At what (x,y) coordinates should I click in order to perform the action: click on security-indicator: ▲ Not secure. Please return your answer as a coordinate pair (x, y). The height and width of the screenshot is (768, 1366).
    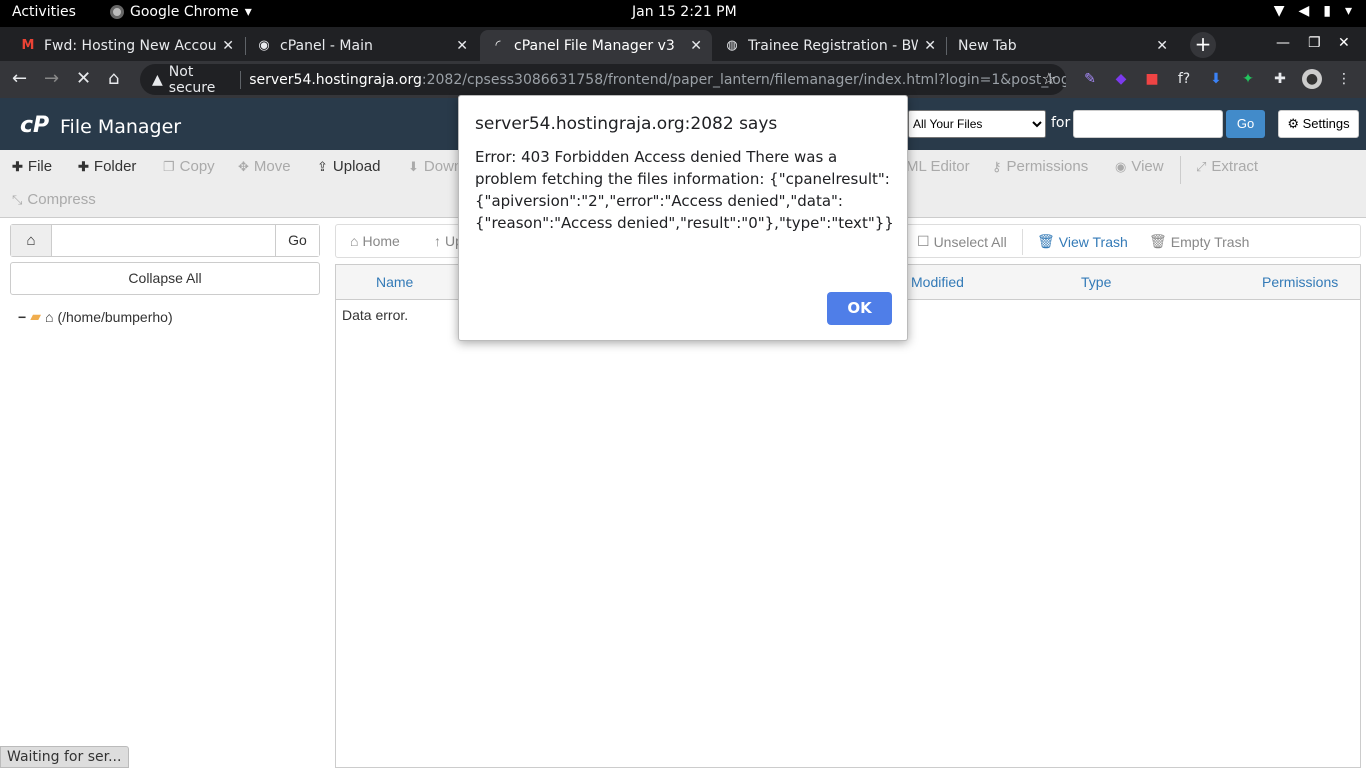
    Looking at the image, I should click on (192, 80).